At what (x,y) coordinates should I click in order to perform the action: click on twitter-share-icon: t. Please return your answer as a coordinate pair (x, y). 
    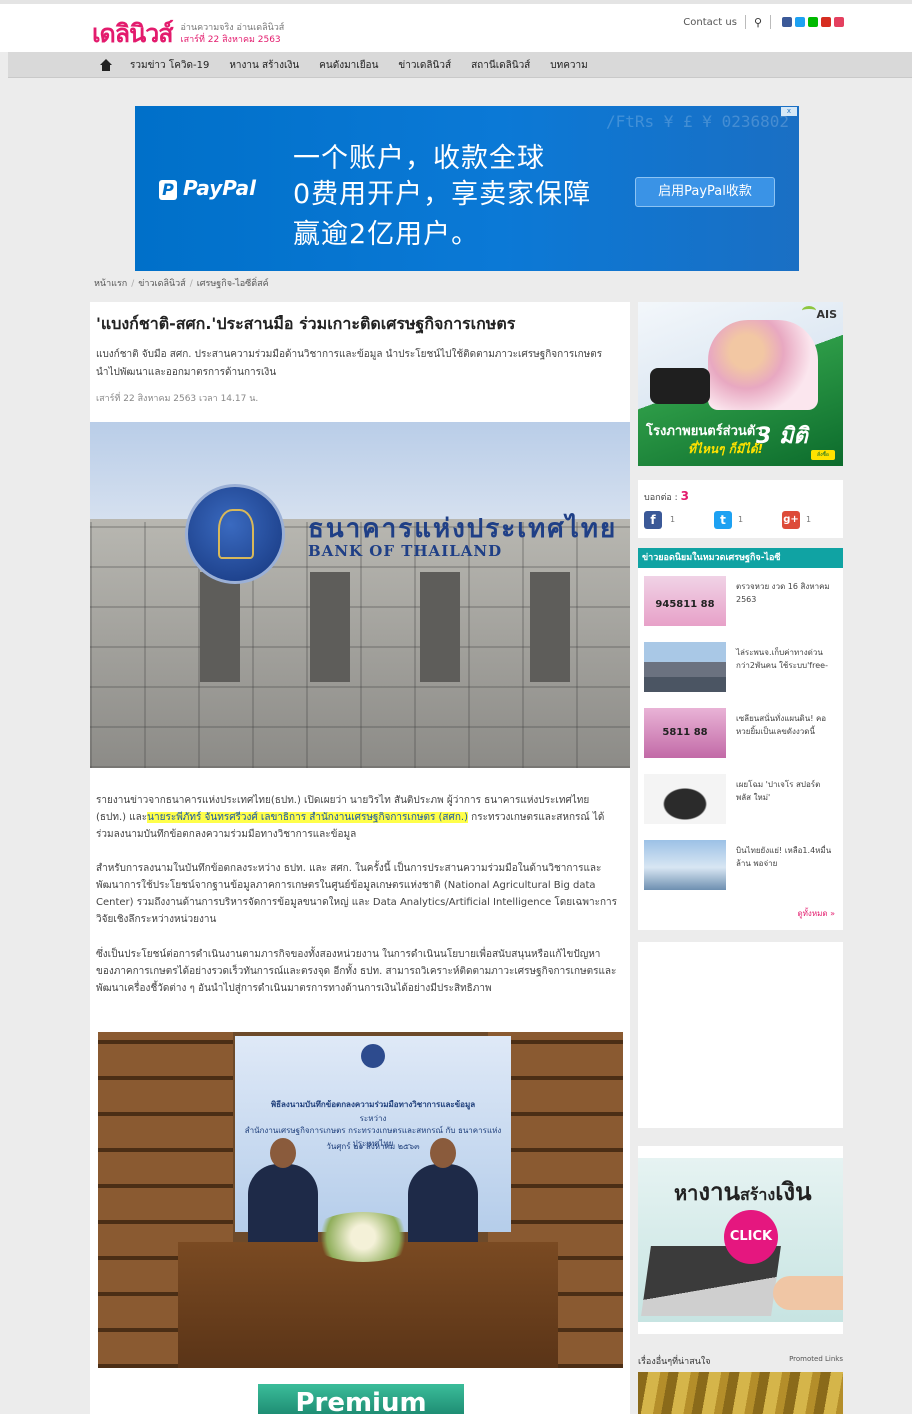
    Looking at the image, I should click on (723, 520).